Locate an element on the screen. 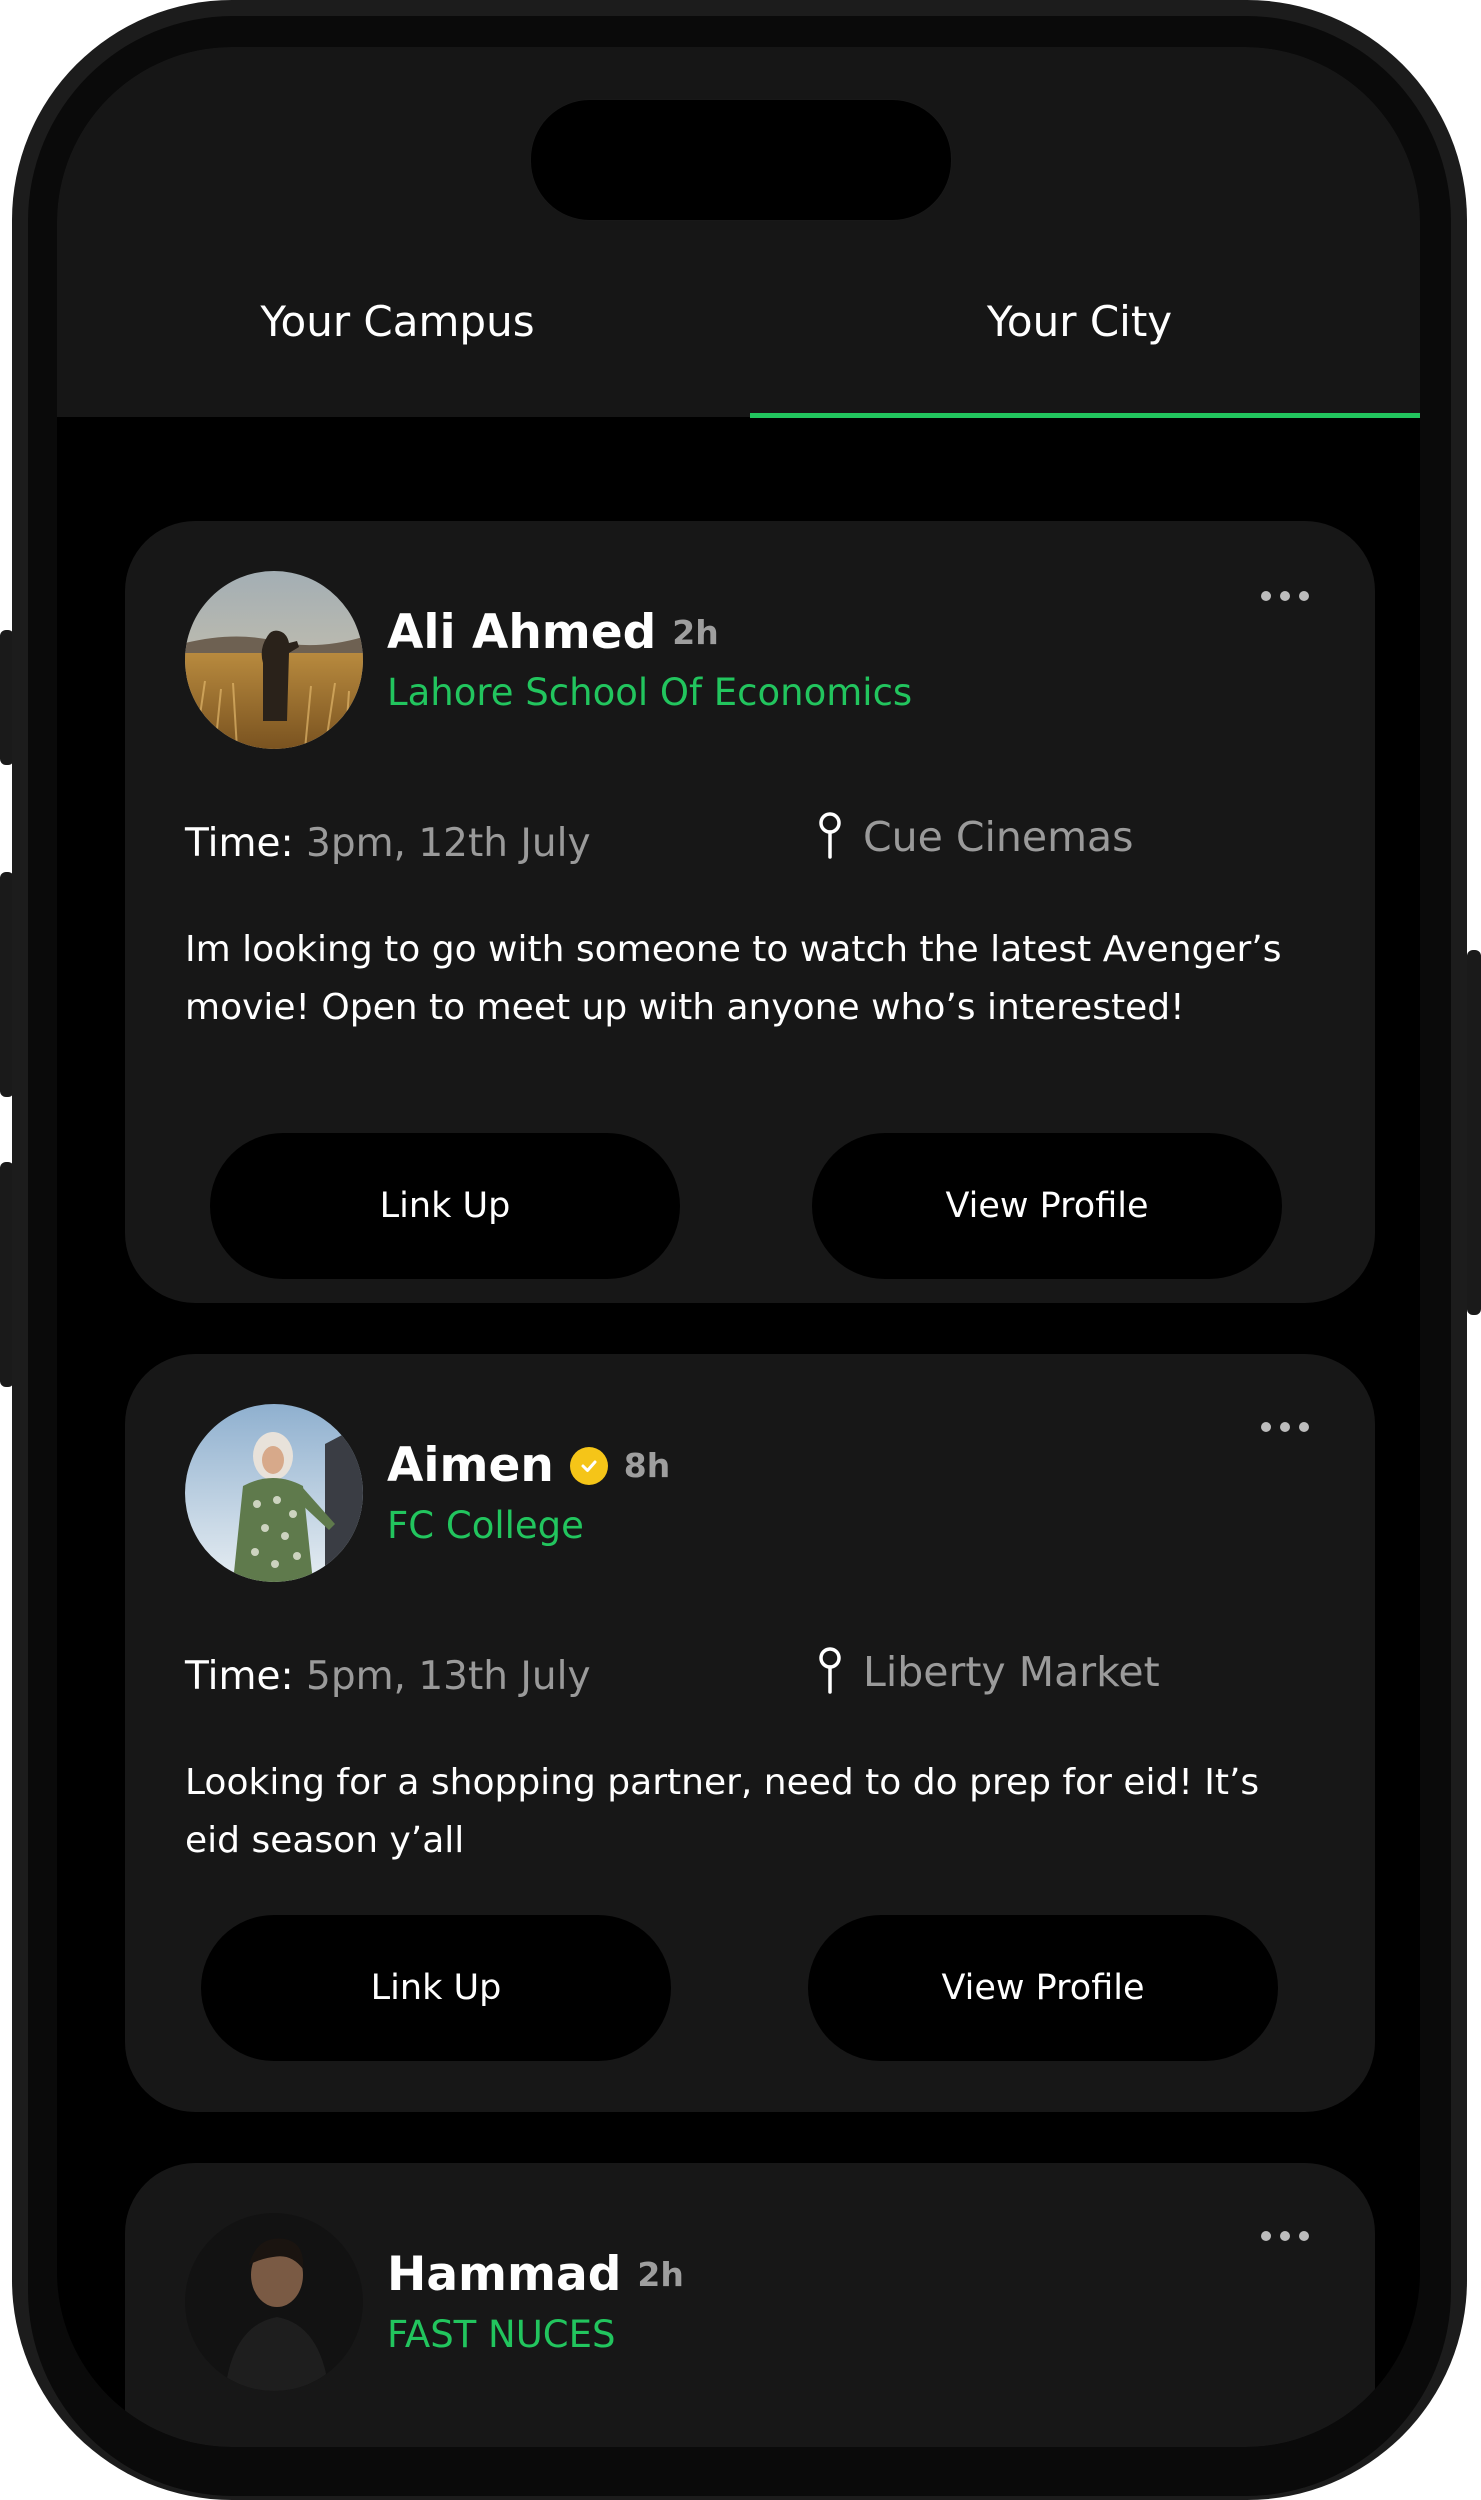 This screenshot has width=1481, height=2500. post-header: Aimen 8h is located at coordinates (528, 1465).